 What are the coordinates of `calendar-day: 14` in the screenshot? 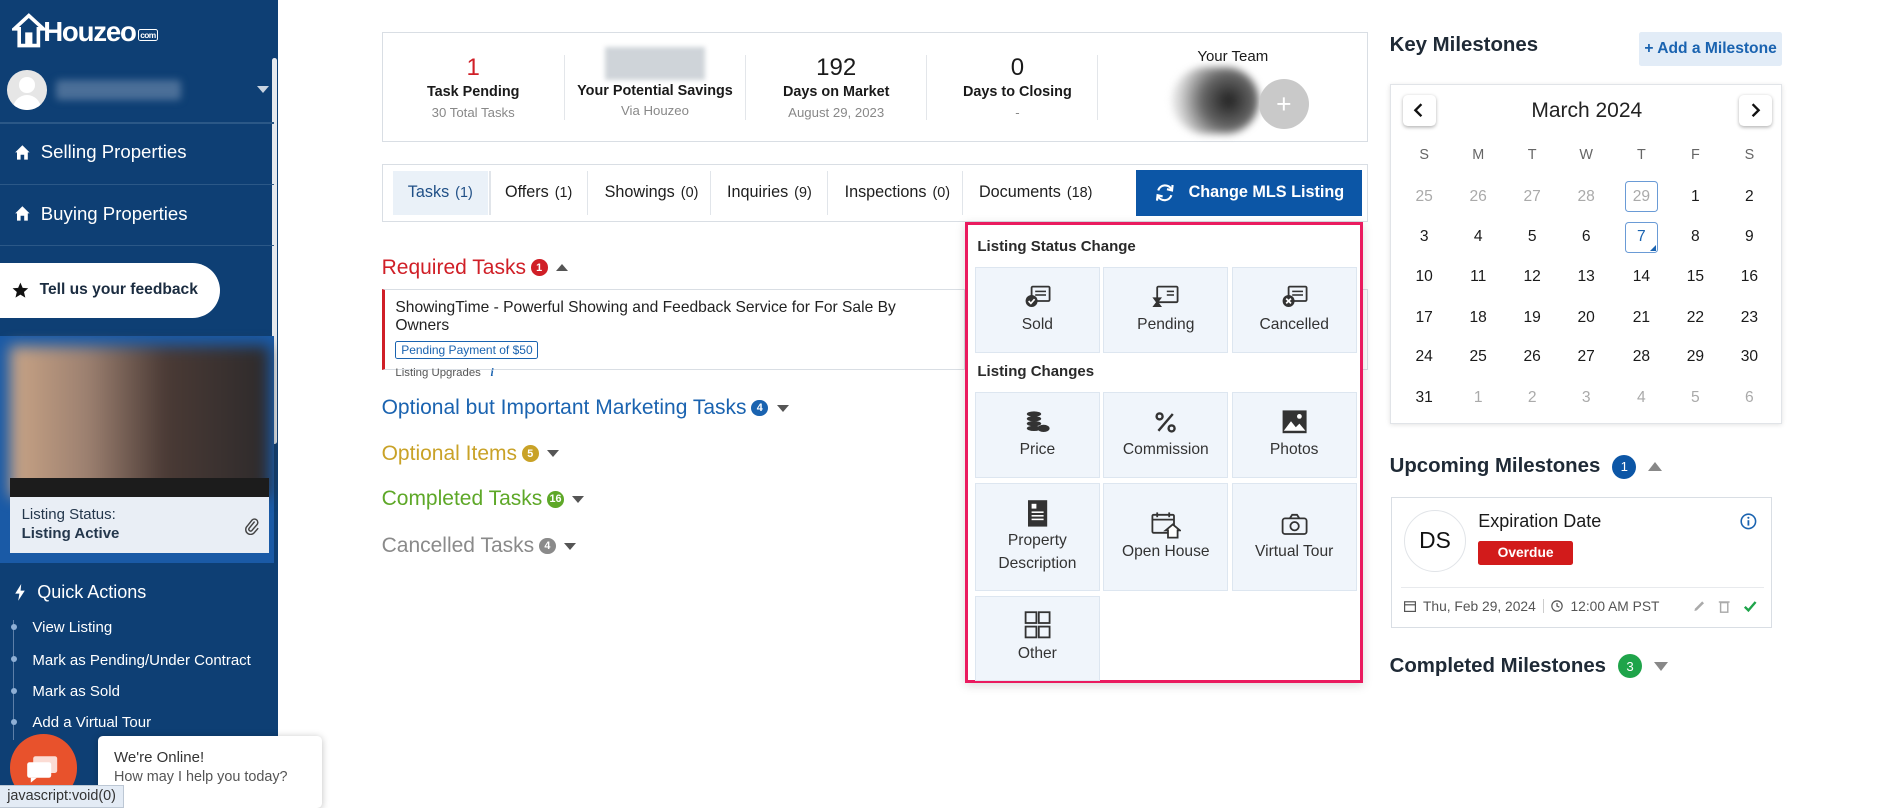 It's located at (1642, 276).